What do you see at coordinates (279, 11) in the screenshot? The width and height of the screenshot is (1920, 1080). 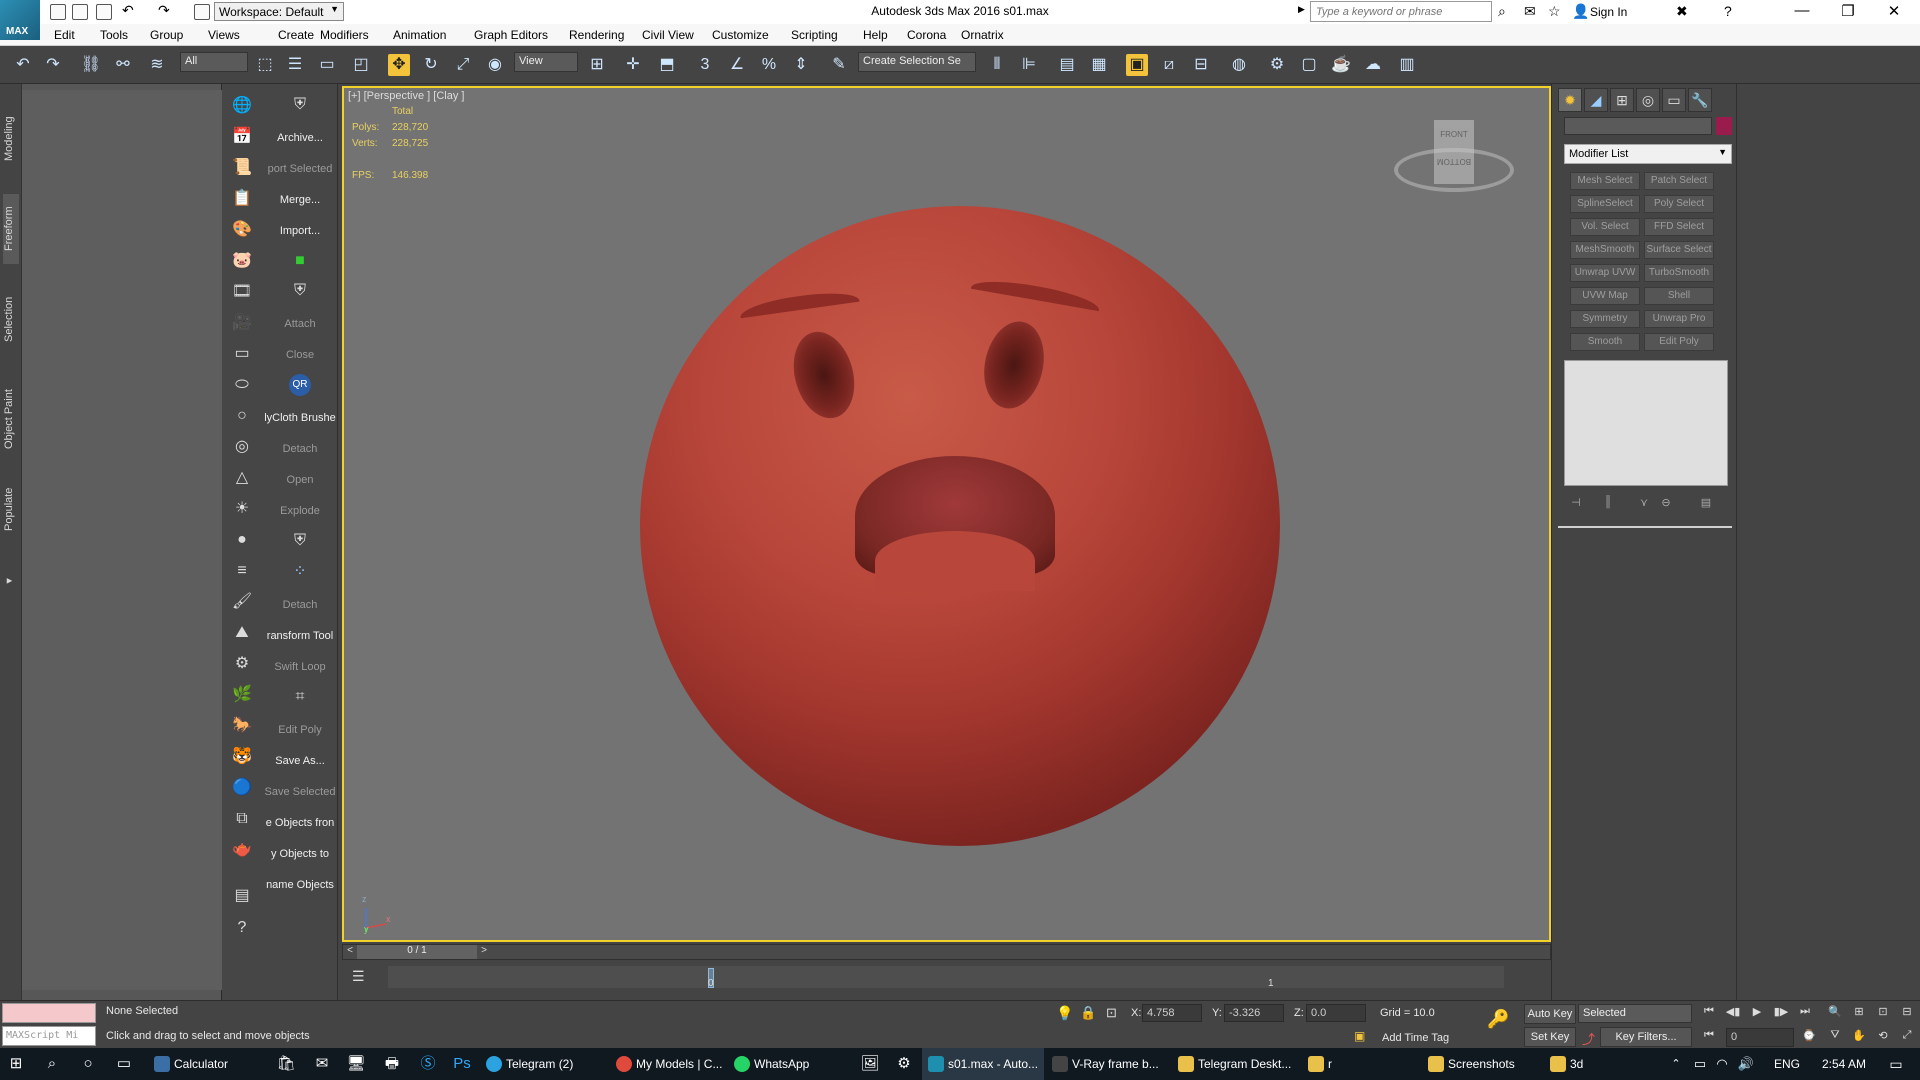 I see `workspace-dropdown: Workspace: Default ▼` at bounding box center [279, 11].